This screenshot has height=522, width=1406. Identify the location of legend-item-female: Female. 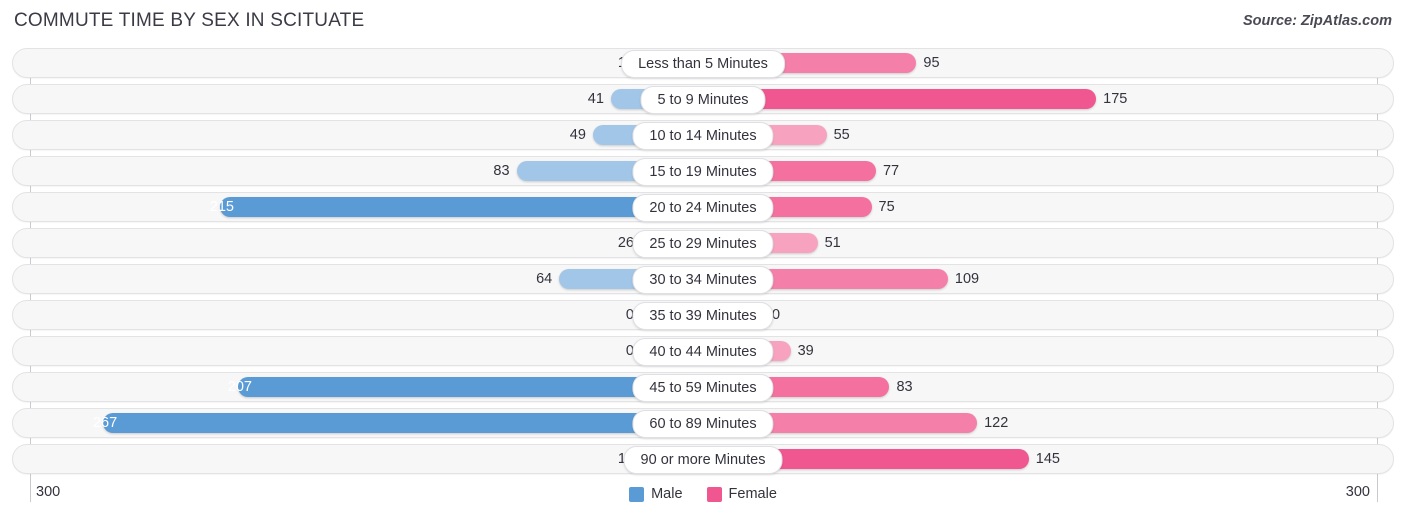
(741, 494).